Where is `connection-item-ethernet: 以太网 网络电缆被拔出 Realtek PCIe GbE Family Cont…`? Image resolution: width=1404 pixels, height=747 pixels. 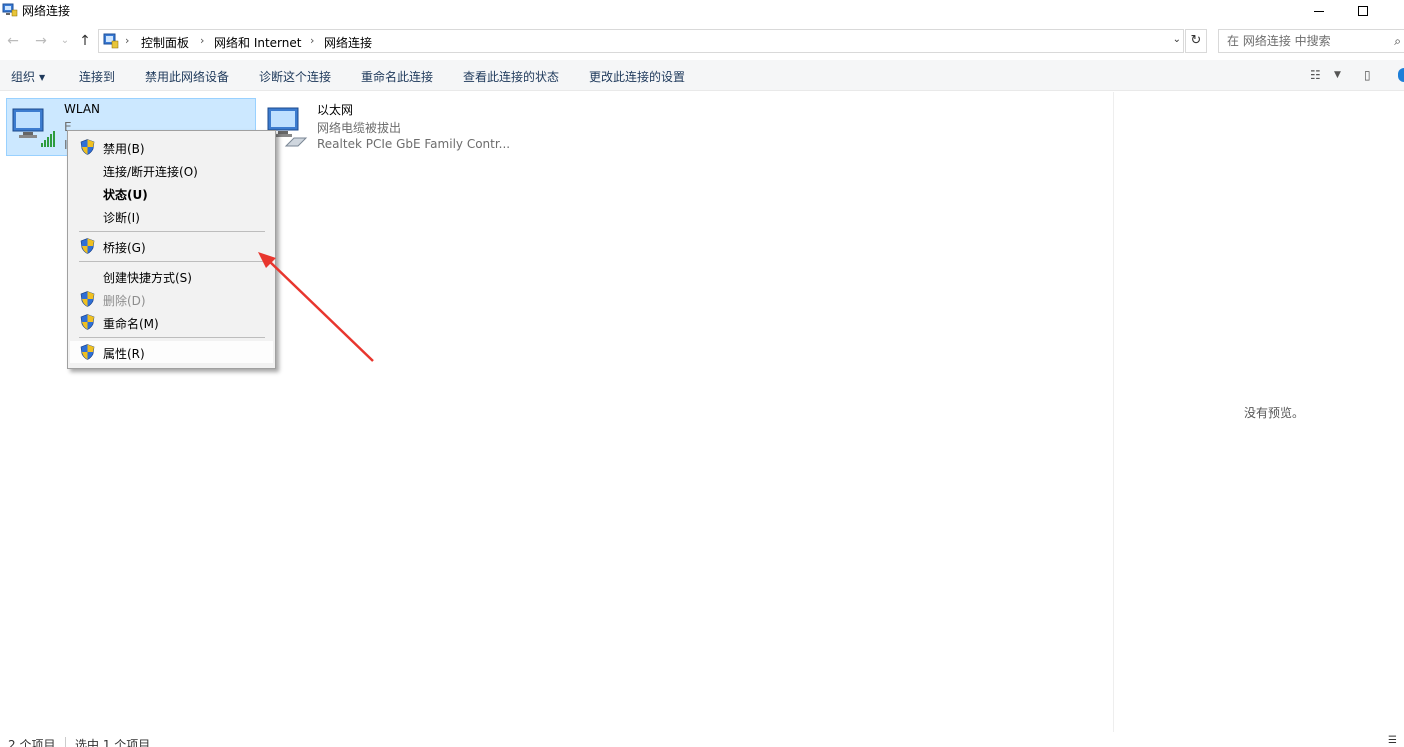
connection-item-ethernet: 以太网 网络电缆被拔出 Realtek PCIe GbE Family Cont… is located at coordinates (410, 127).